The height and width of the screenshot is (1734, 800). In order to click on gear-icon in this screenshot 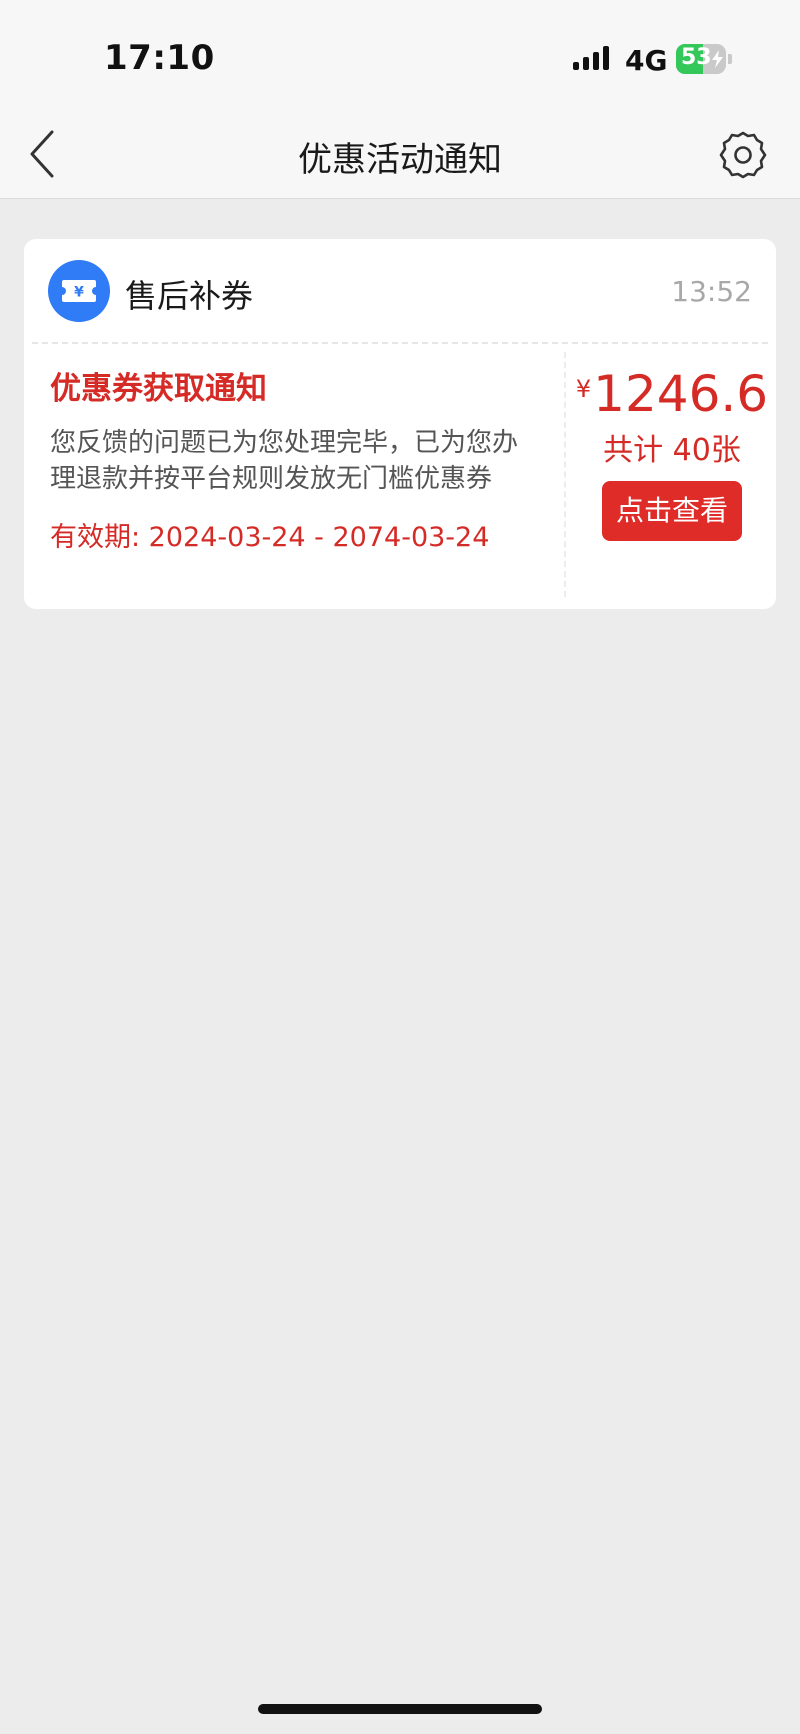, I will do `click(743, 155)`.